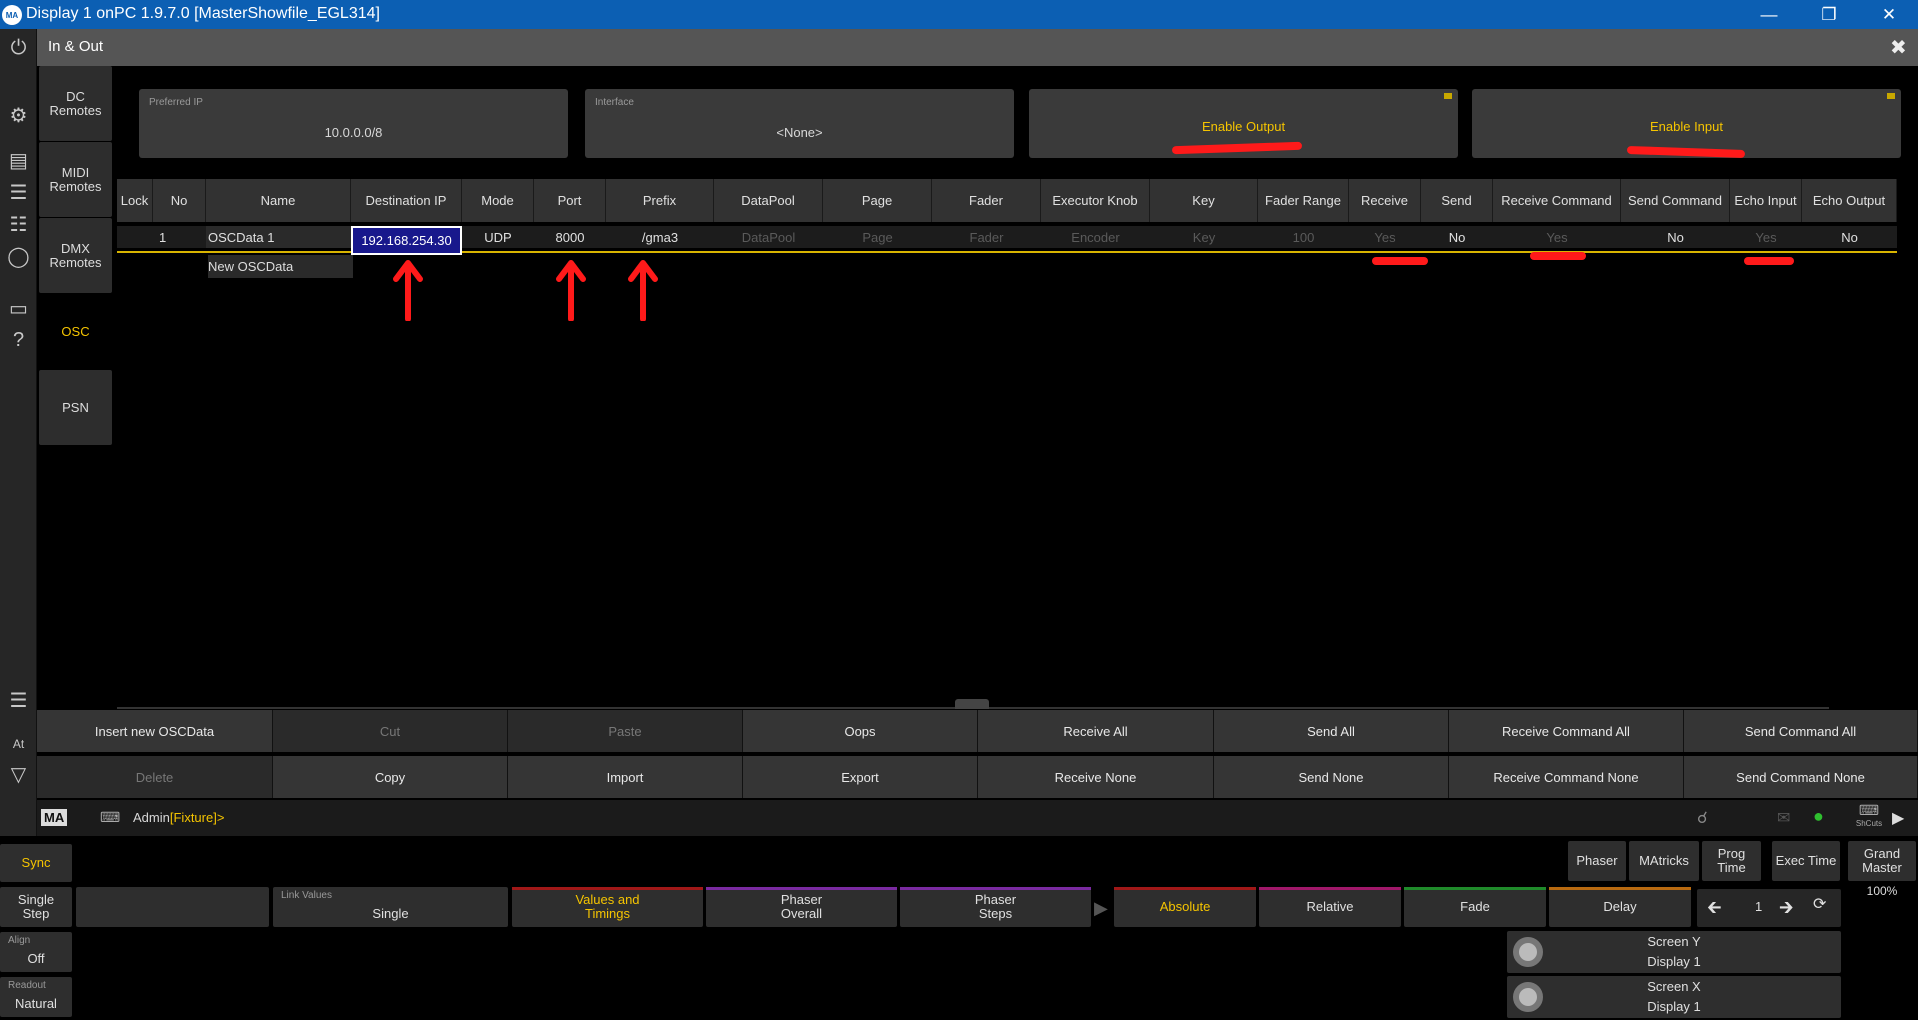  Describe the element at coordinates (18, 700) in the screenshot. I see `list-icon: ☰` at that location.